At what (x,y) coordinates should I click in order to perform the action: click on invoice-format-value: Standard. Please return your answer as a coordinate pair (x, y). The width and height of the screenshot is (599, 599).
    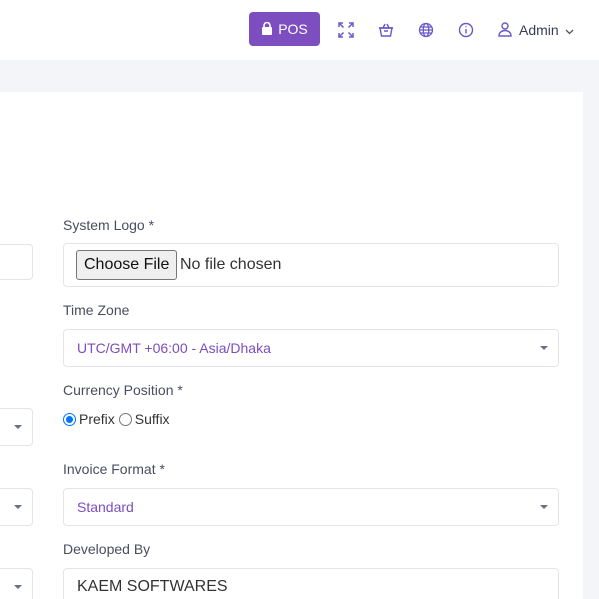
    Looking at the image, I should click on (105, 507).